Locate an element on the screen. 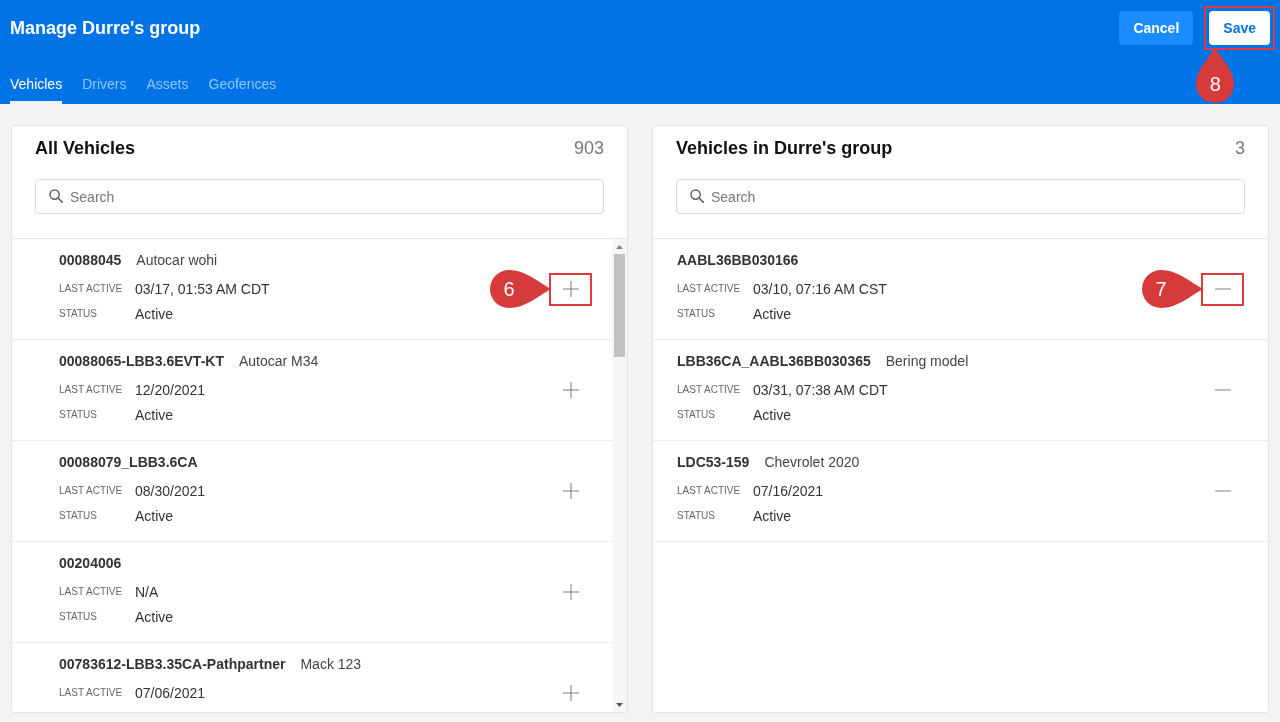  item-count: 3 is located at coordinates (1240, 148).